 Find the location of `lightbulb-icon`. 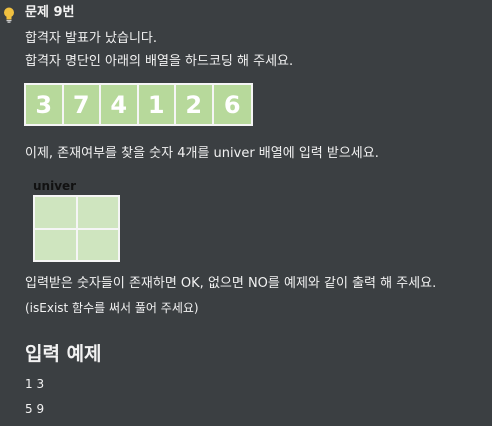

lightbulb-icon is located at coordinates (9, 15).